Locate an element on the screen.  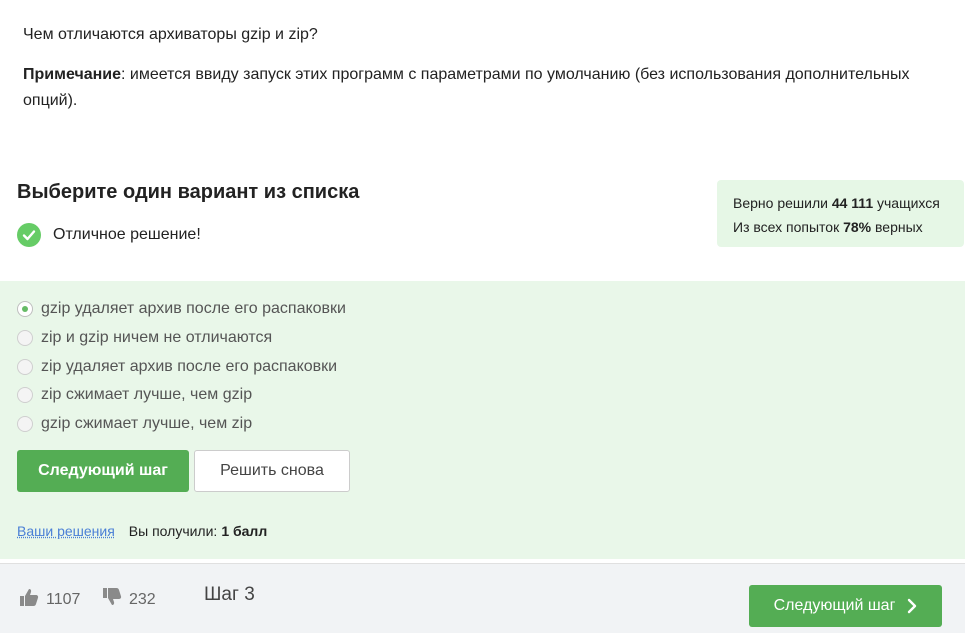
option-item: gzip удаляет архив после его распаковки is located at coordinates (181, 309).